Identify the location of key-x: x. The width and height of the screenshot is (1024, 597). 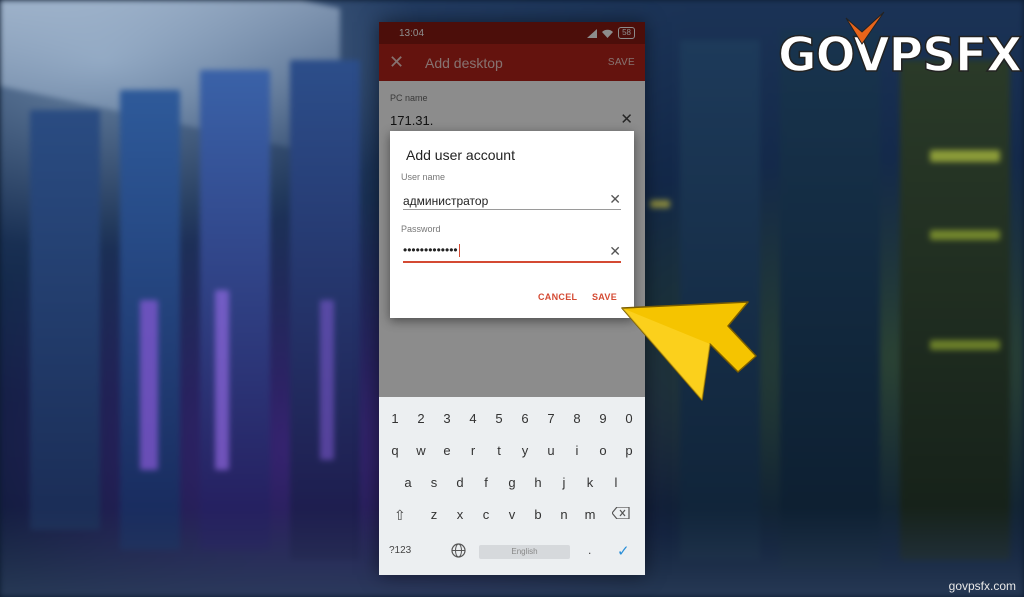
(460, 514).